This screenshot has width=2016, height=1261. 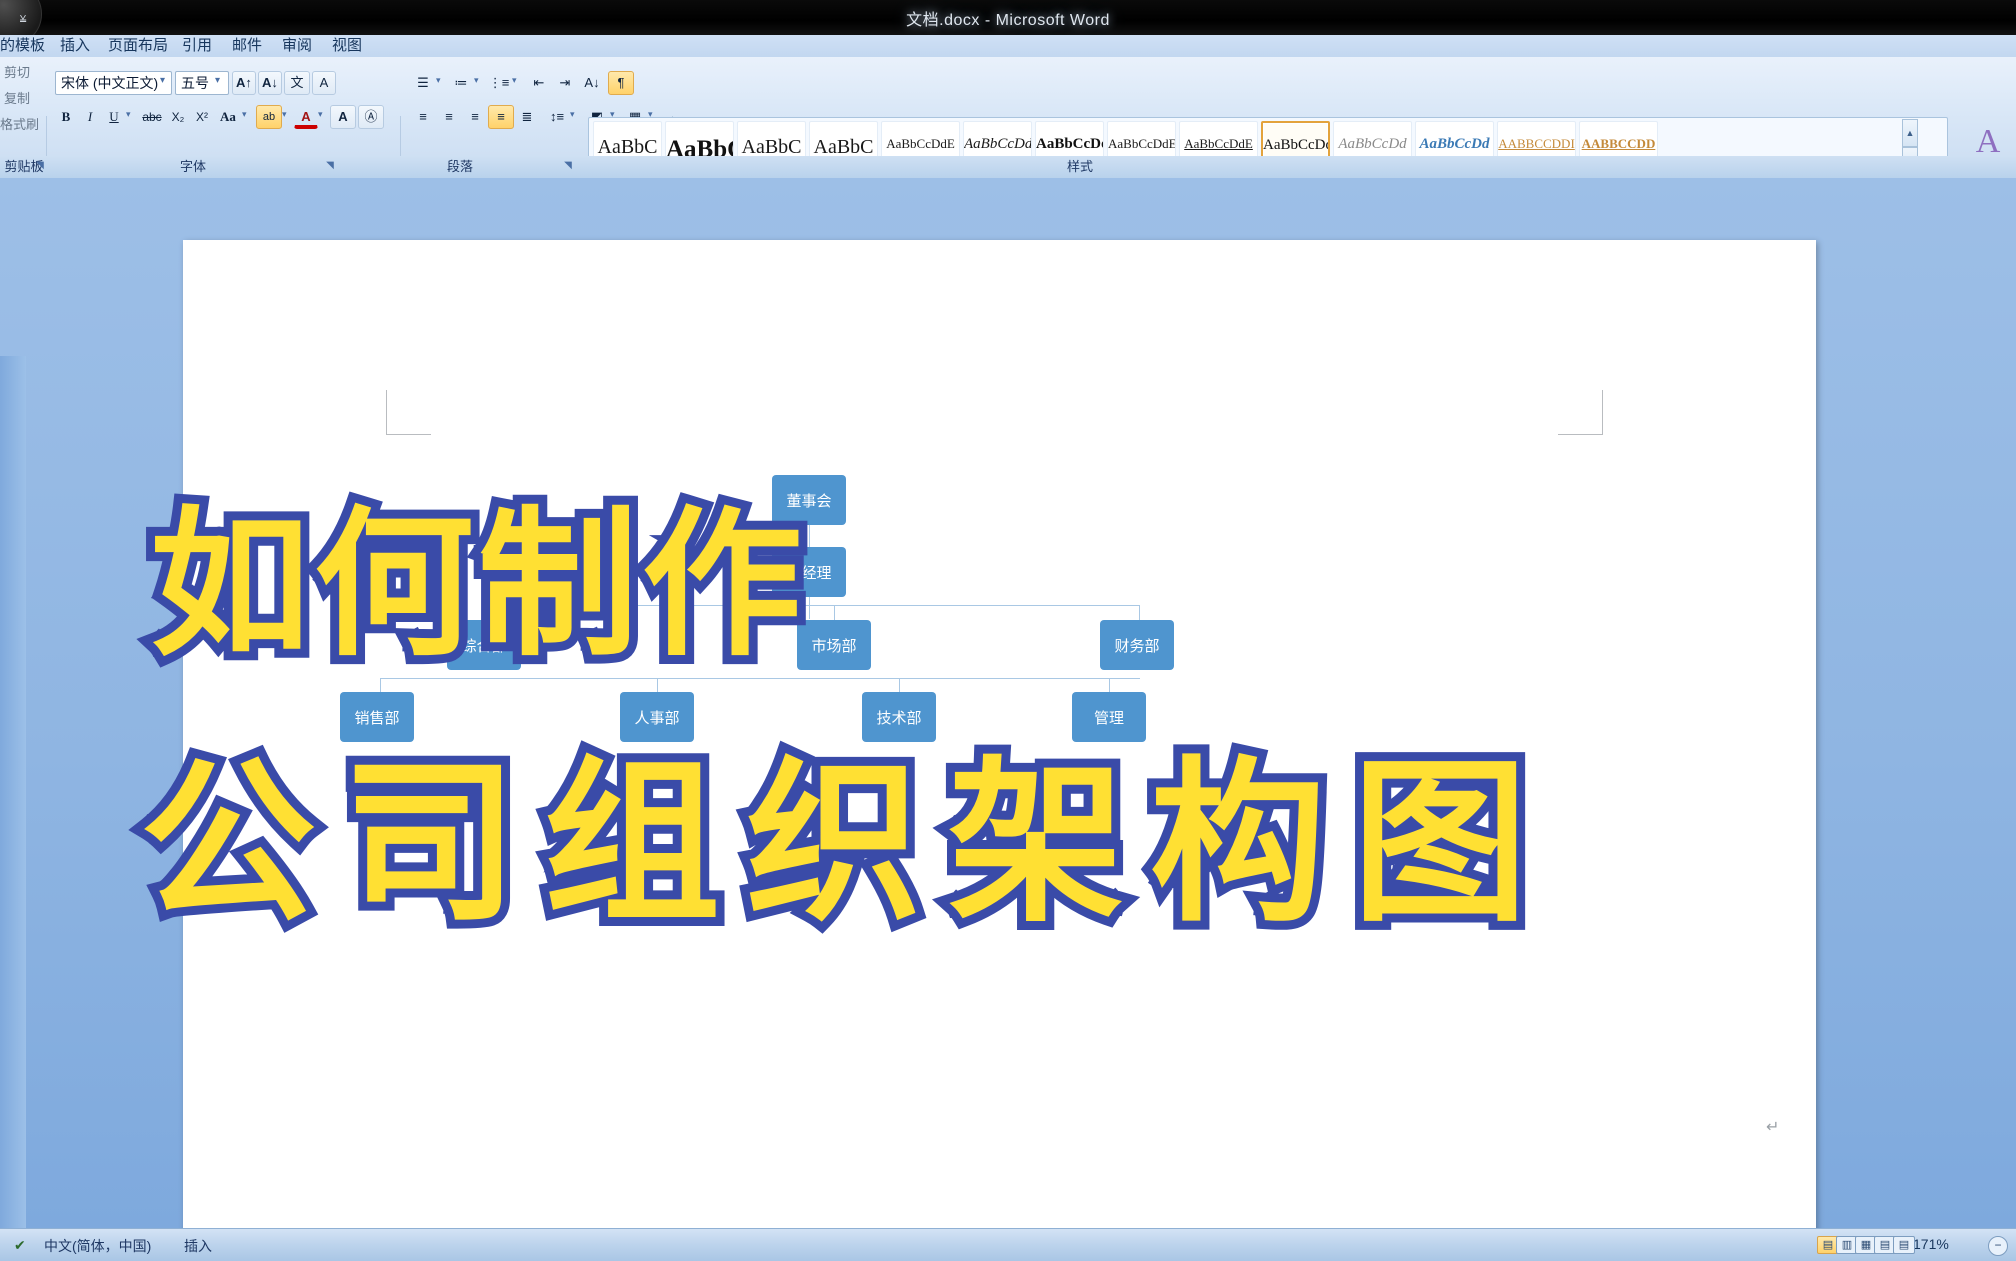 I want to click on org-node-7: 技术部, so click(x=899, y=717).